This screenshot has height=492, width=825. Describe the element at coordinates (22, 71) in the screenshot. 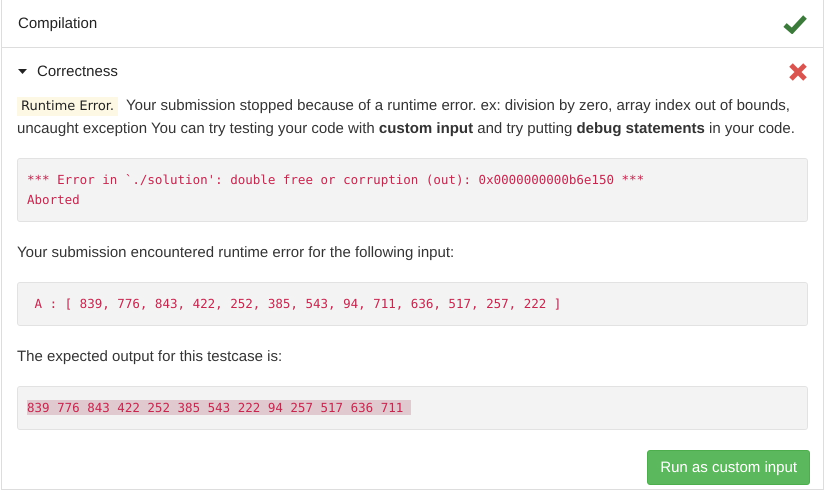

I see `caret-icon` at that location.